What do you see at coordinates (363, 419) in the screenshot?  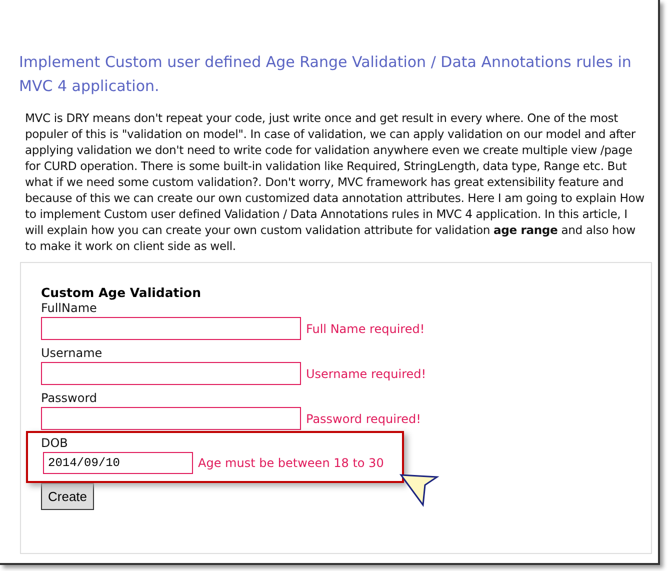 I see `error-message: Password required!` at bounding box center [363, 419].